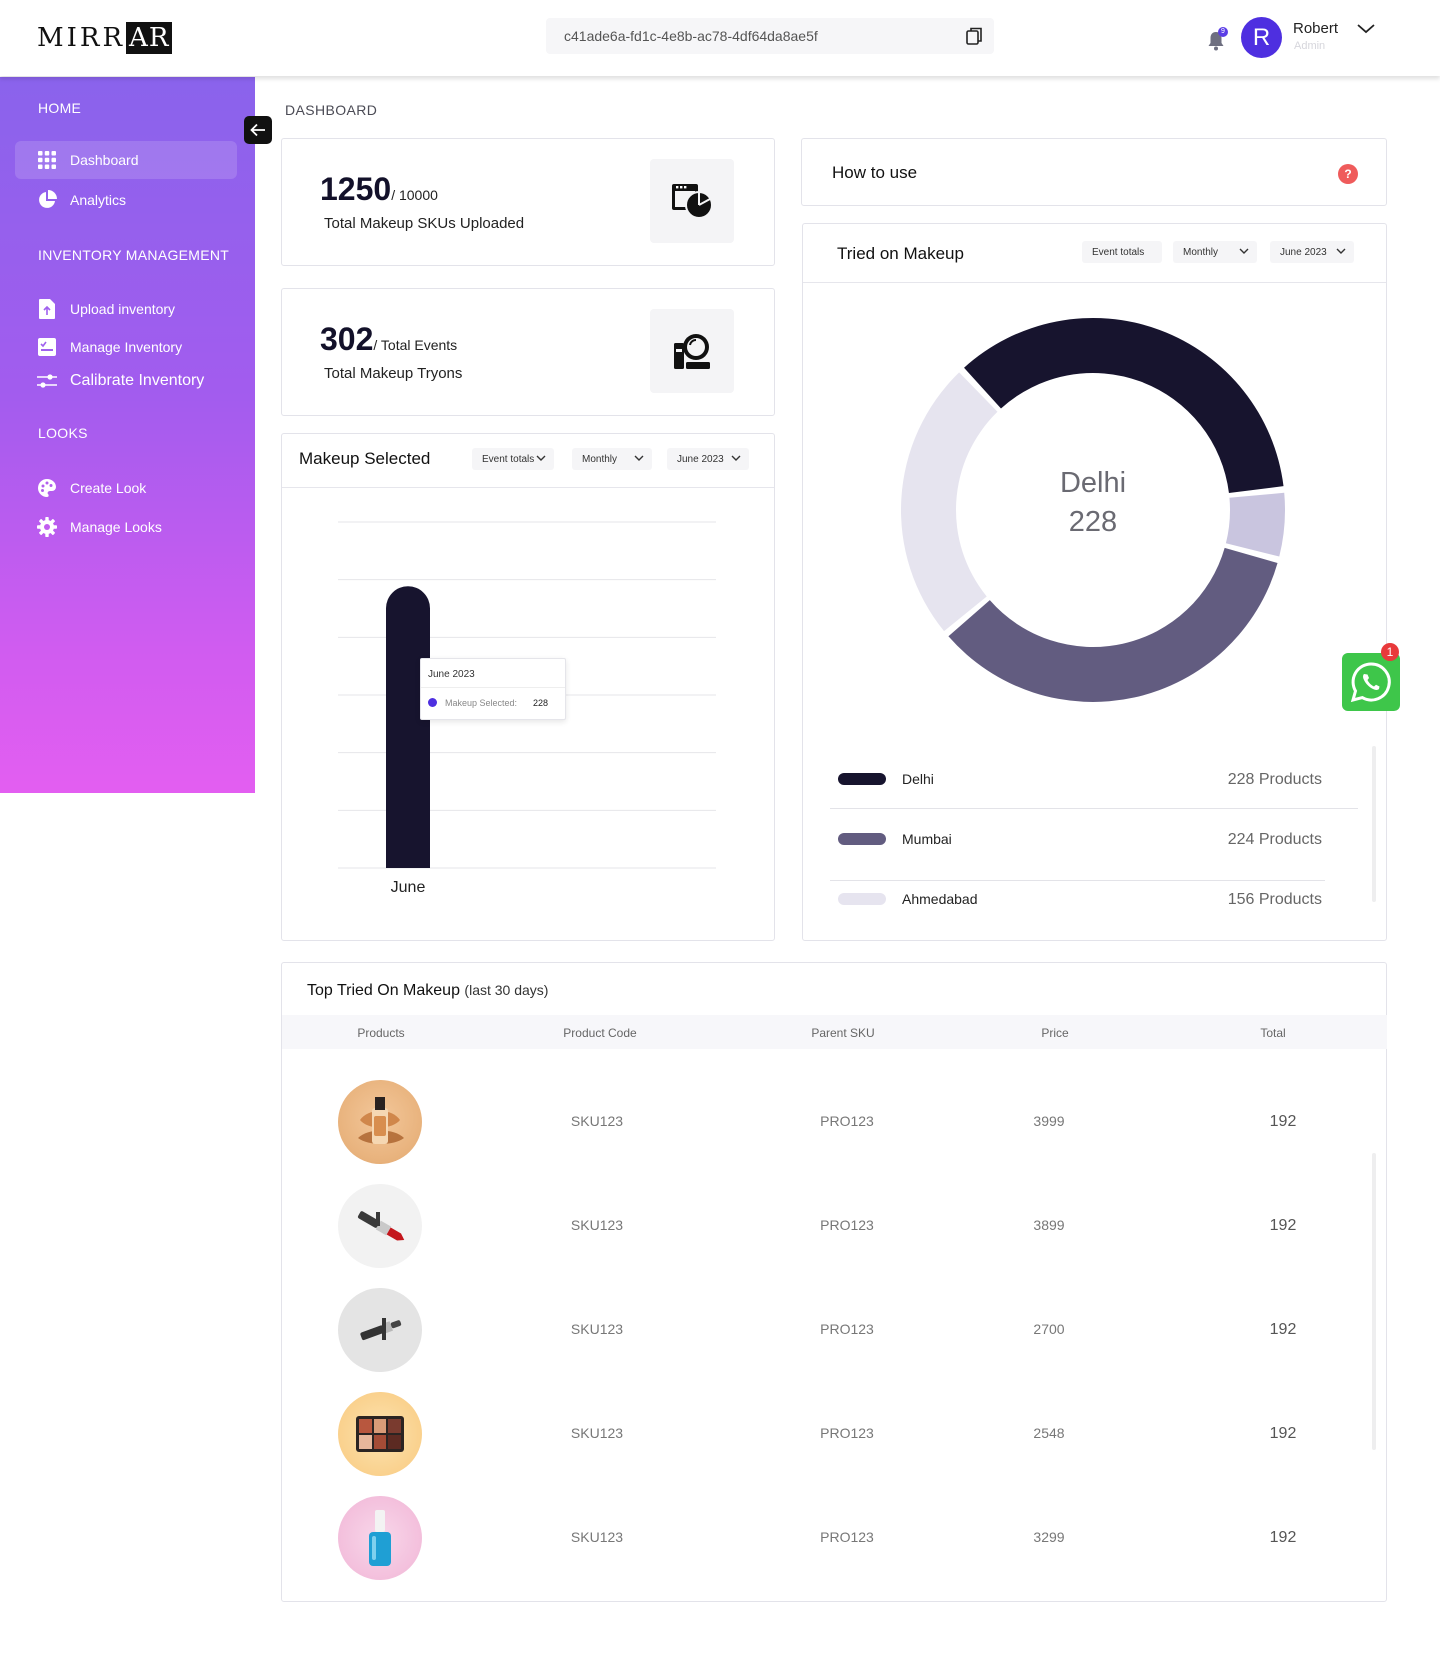 The width and height of the screenshot is (1440, 1668). What do you see at coordinates (1310, 46) in the screenshot?
I see `user-role: Admin` at bounding box center [1310, 46].